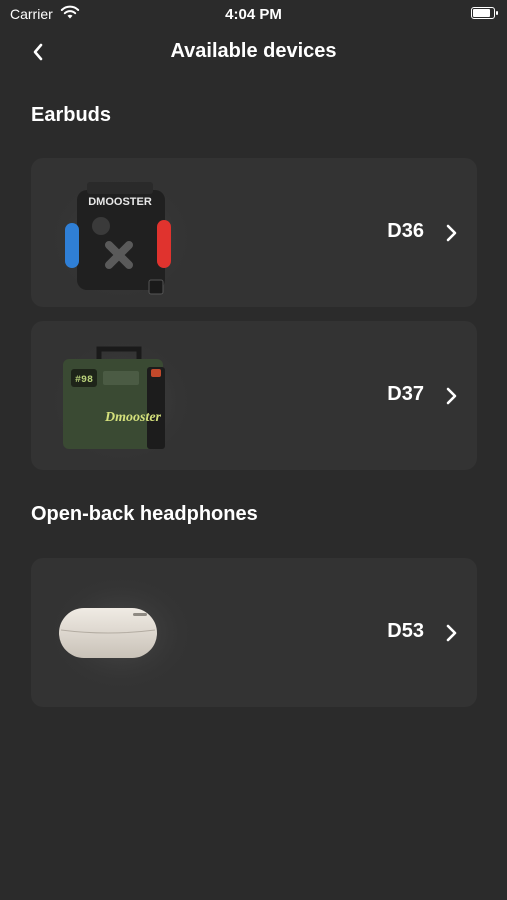 The image size is (507, 900). What do you see at coordinates (133, 417) in the screenshot?
I see `svg-text: Dmooster` at bounding box center [133, 417].